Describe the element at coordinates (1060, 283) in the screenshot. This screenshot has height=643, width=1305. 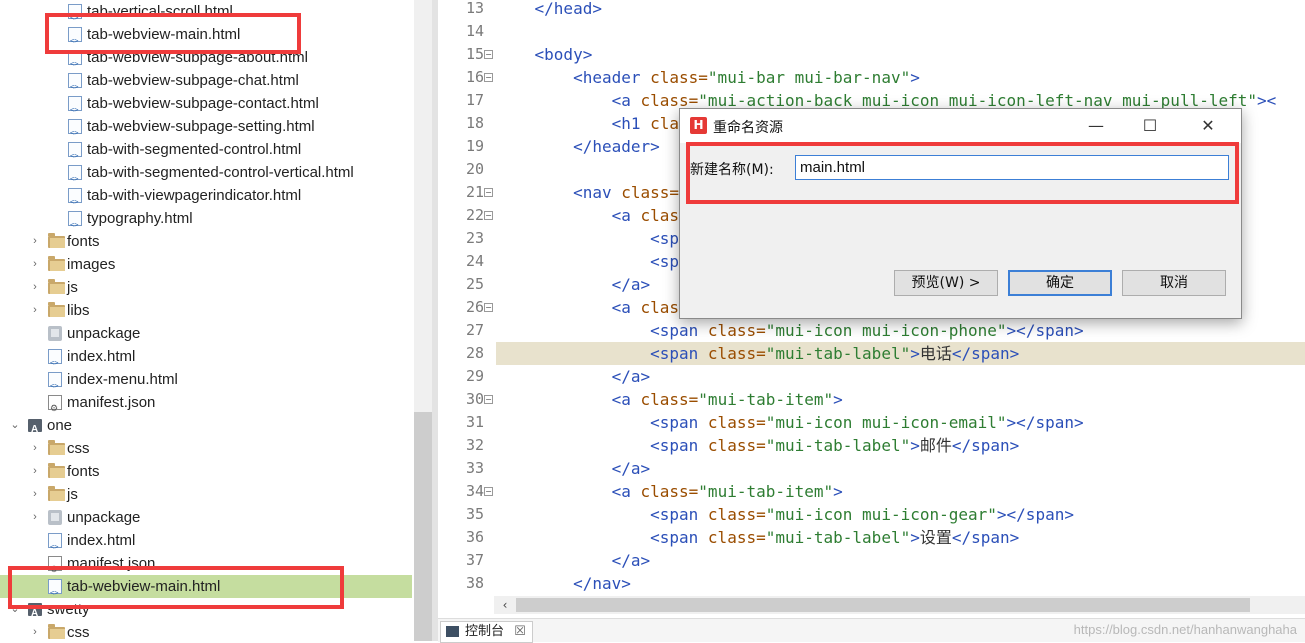
I see `ok-button: 确定` at that location.